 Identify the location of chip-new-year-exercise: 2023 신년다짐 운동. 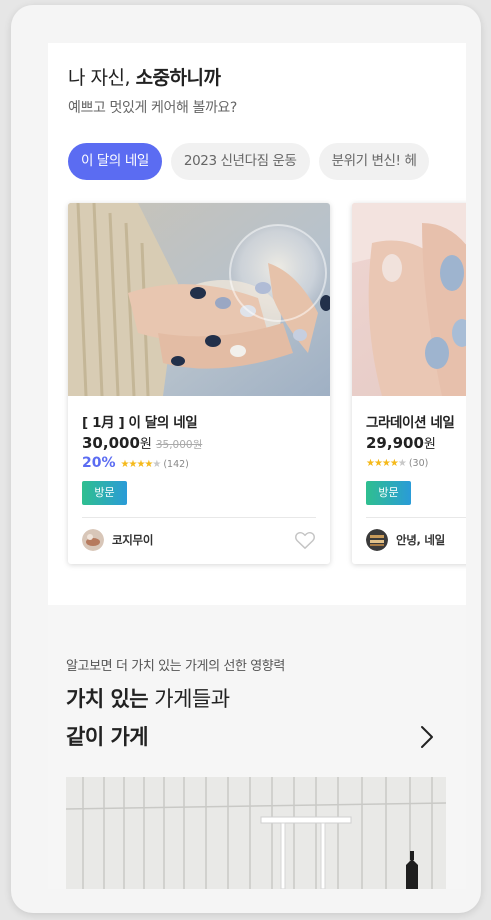
(240, 161).